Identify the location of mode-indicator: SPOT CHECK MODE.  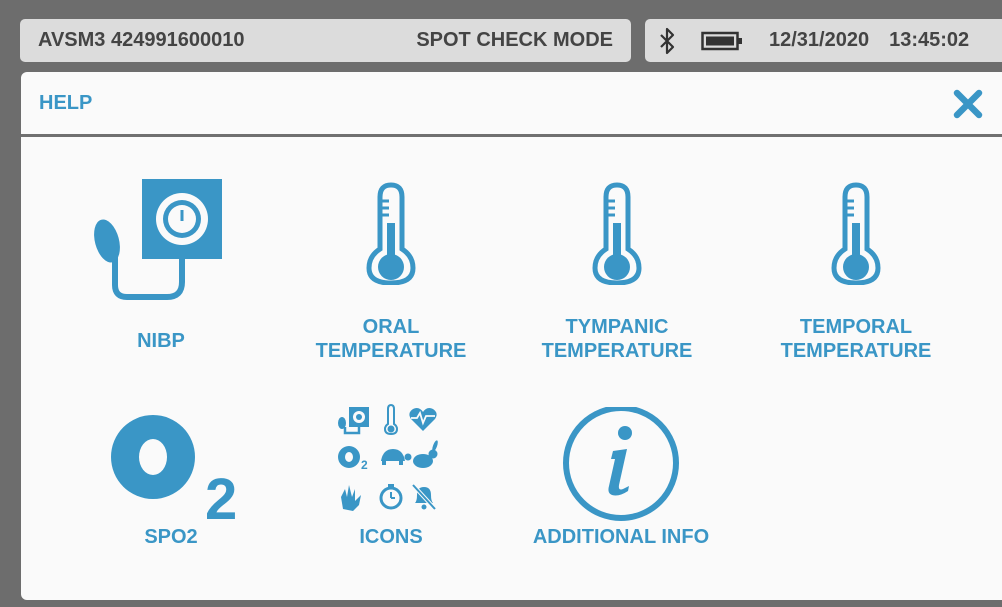
(514, 40).